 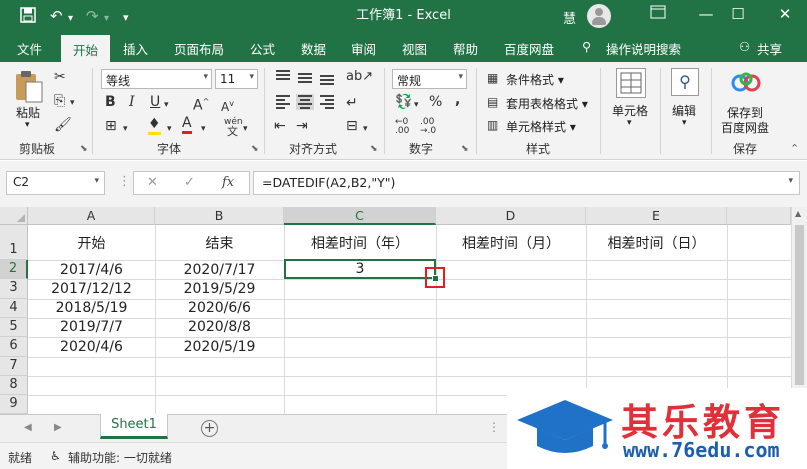 I want to click on percent-style-icon: %, so click(x=435, y=102).